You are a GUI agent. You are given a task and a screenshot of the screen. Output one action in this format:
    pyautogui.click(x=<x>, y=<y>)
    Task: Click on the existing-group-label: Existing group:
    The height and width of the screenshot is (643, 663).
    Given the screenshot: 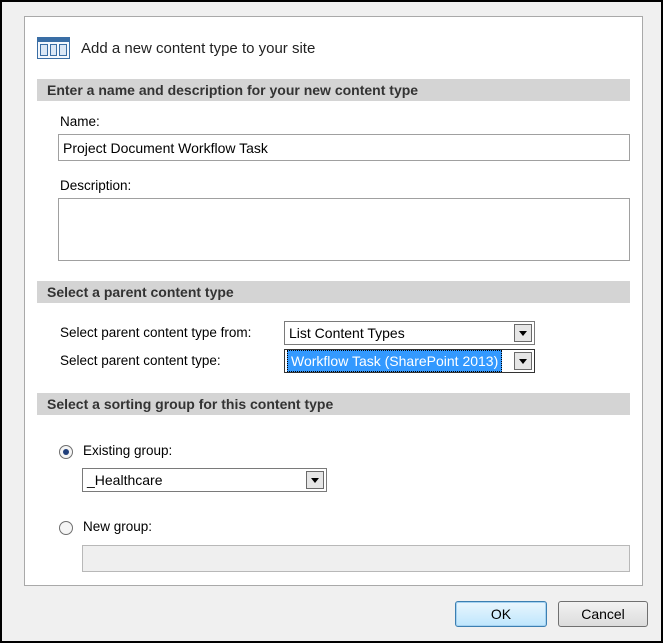 What is the action you would take?
    pyautogui.click(x=128, y=450)
    